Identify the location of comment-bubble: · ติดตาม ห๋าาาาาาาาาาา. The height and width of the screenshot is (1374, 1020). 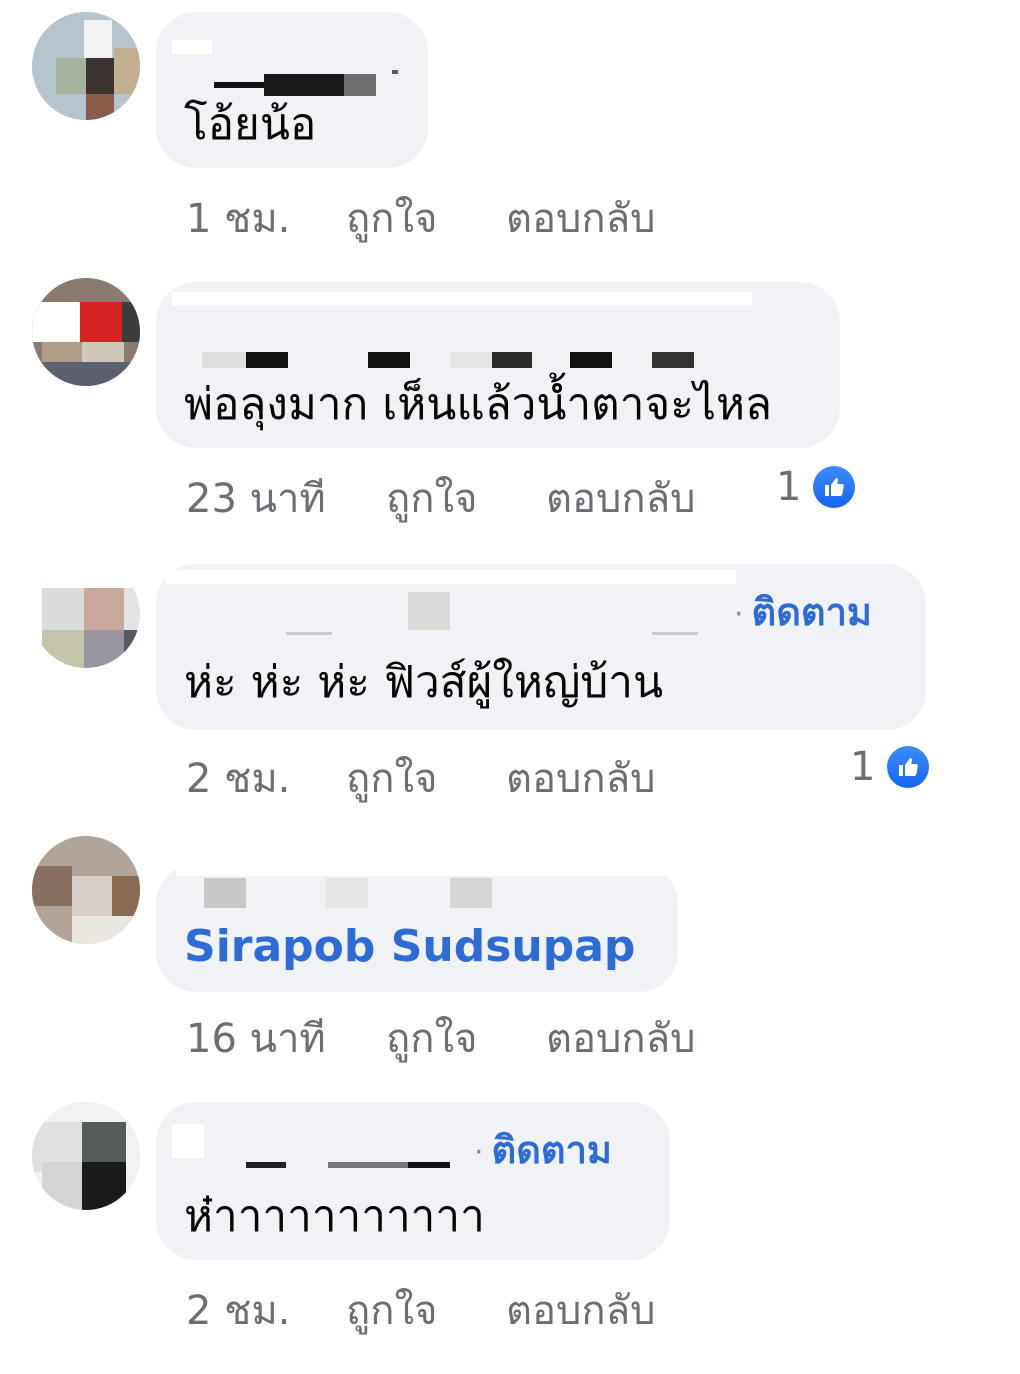
(413, 1181).